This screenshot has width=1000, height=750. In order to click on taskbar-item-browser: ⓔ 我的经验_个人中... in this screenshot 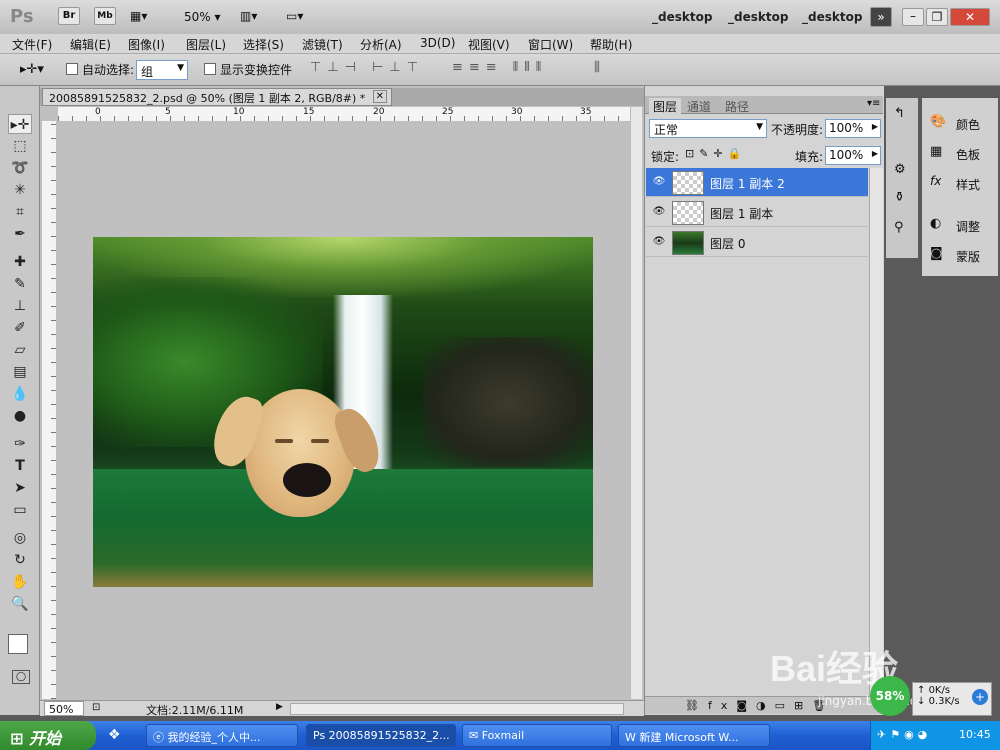, I will do `click(222, 735)`.